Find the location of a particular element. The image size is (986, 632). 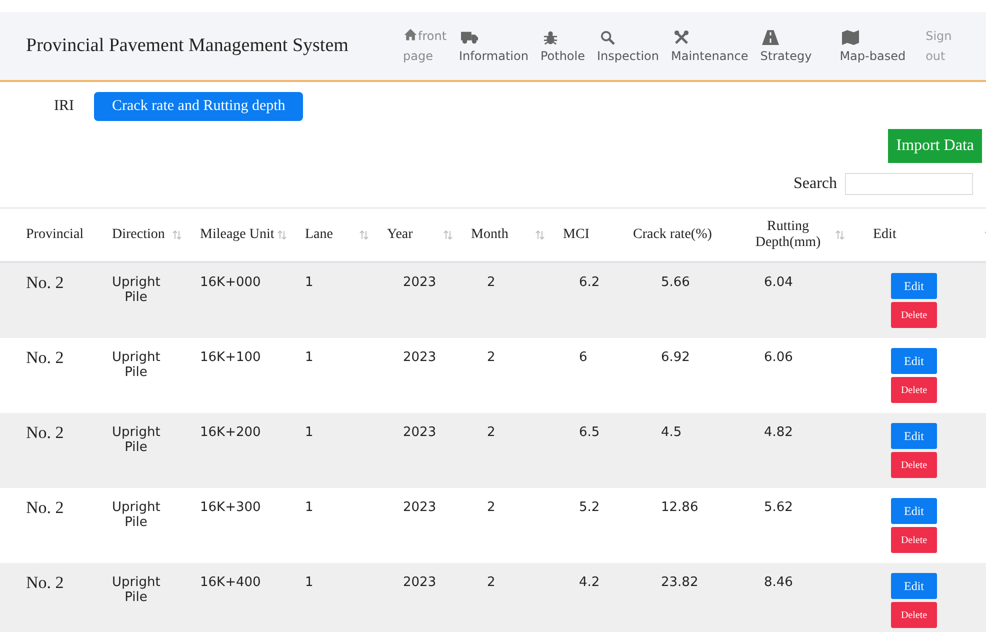

column-header: Year is located at coordinates (400, 235).